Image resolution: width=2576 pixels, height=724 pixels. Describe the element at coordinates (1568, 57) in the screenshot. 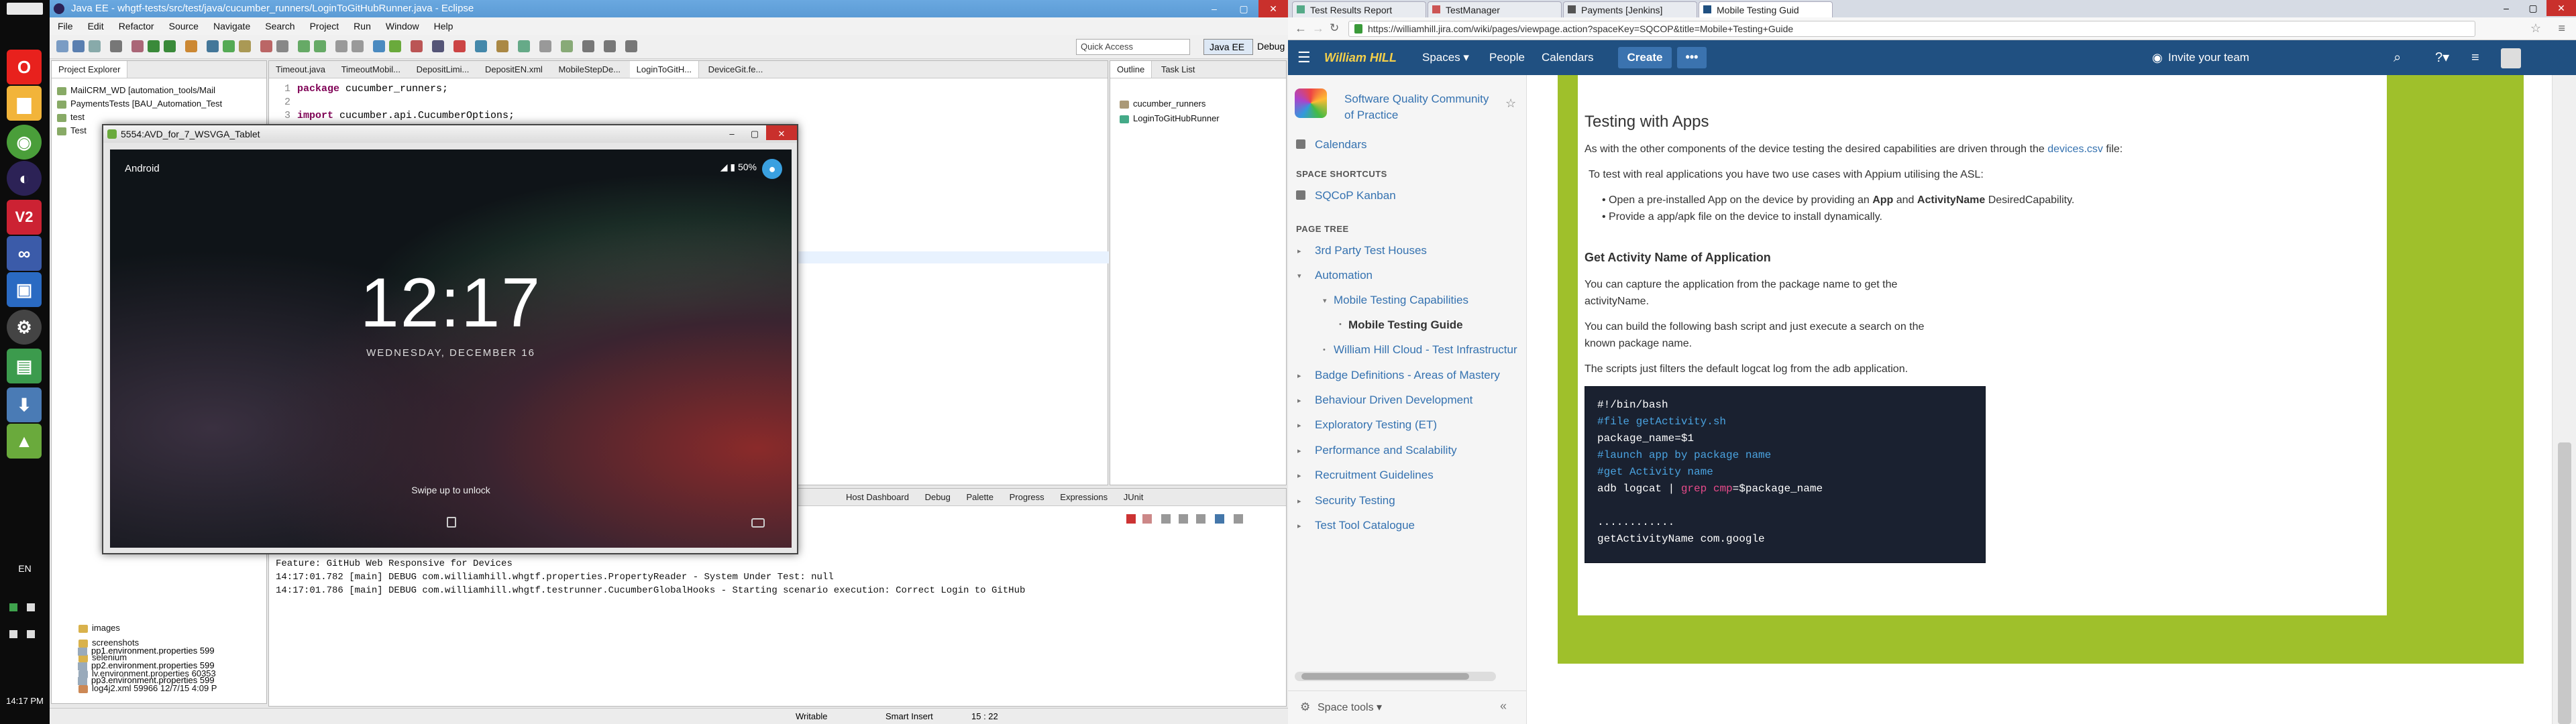

I see `nav-calendars: Calendars` at that location.